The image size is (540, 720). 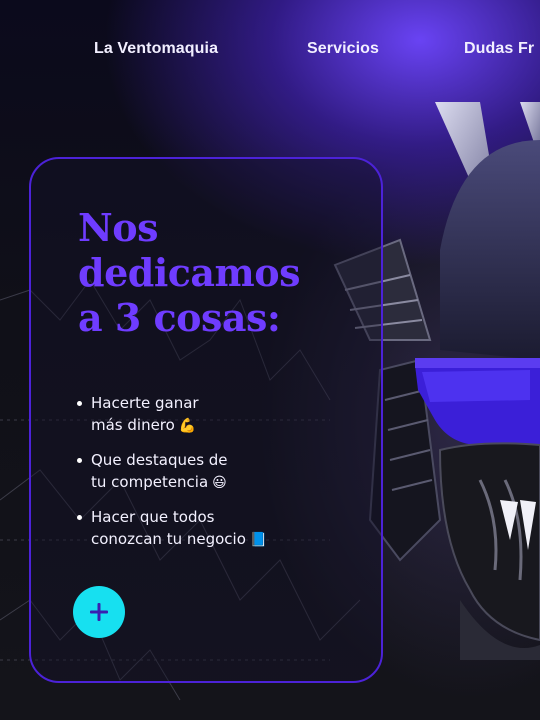 What do you see at coordinates (258, 540) in the screenshot?
I see `blue-book-icon: 📘` at bounding box center [258, 540].